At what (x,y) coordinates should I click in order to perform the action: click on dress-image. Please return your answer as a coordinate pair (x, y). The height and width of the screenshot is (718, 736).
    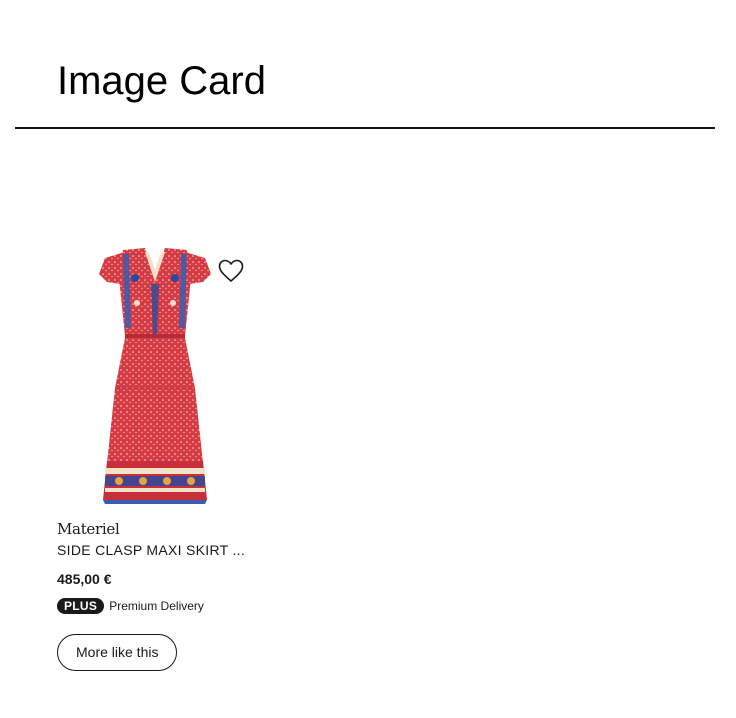
    Looking at the image, I should click on (155, 376).